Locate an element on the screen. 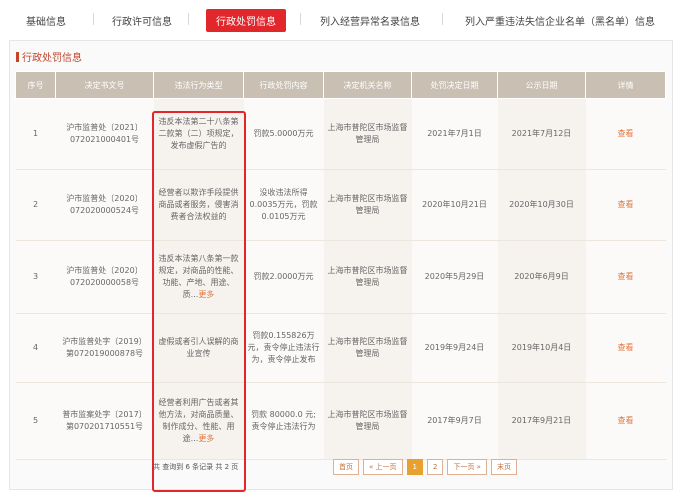 The height and width of the screenshot is (494, 681). tab-blacklist: 列入严重违法失信企业名单（黑名单）信息 is located at coordinates (560, 20).